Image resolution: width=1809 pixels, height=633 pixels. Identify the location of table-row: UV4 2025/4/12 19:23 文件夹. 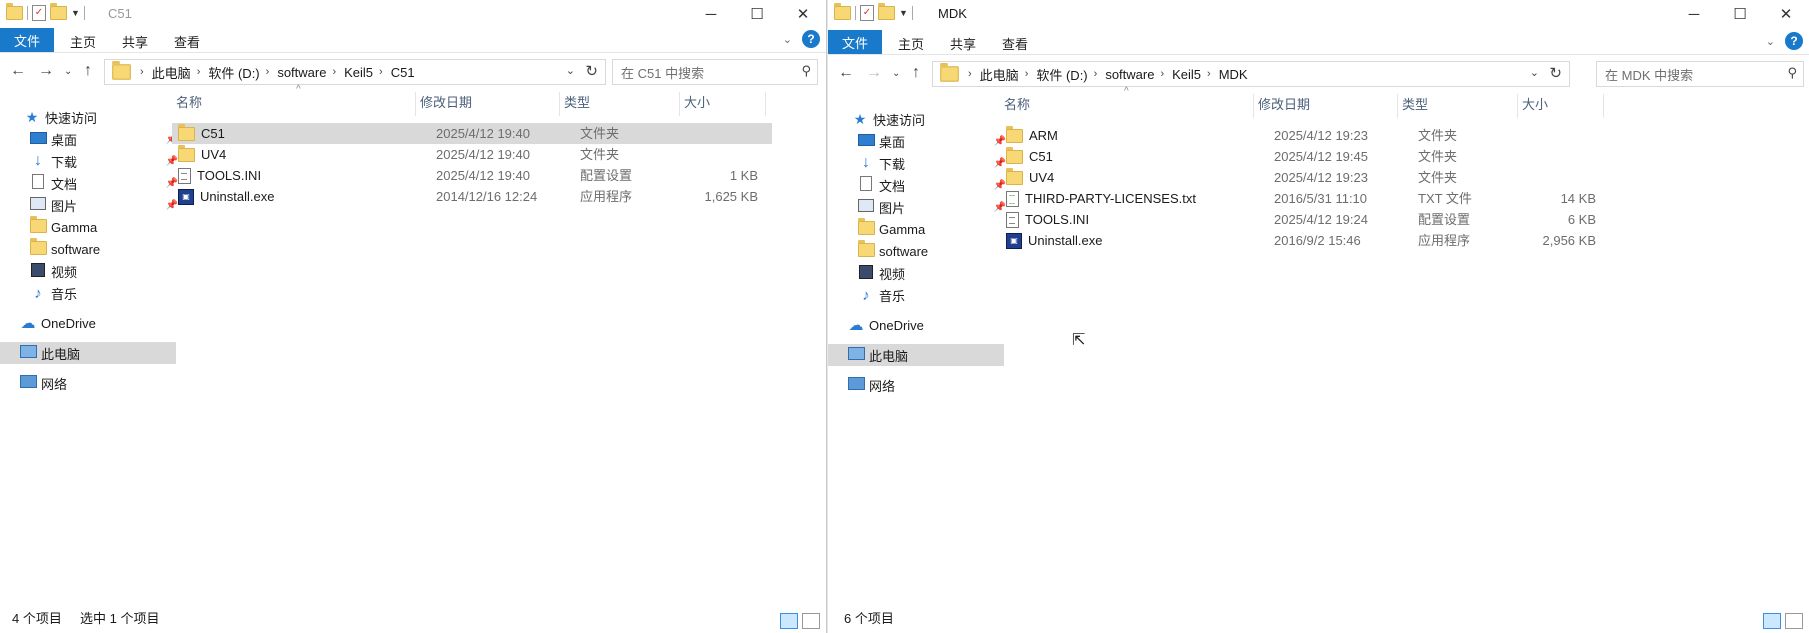
(1320, 177).